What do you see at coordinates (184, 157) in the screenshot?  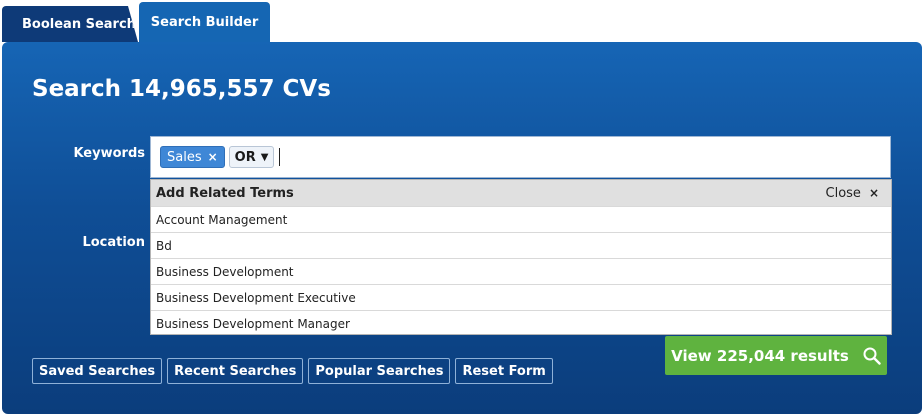 I see `keyword-chip-label: Sales` at bounding box center [184, 157].